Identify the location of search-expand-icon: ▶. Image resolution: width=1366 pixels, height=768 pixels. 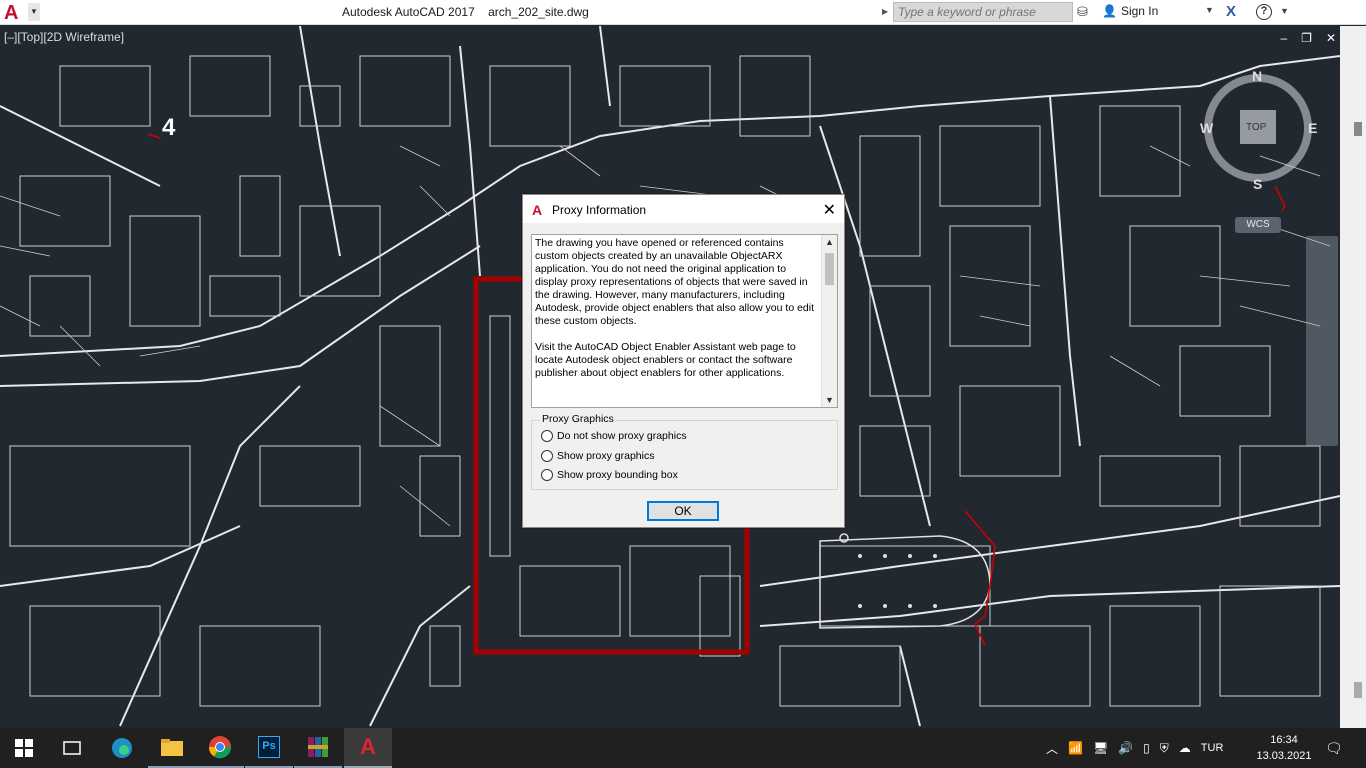
(887, 12).